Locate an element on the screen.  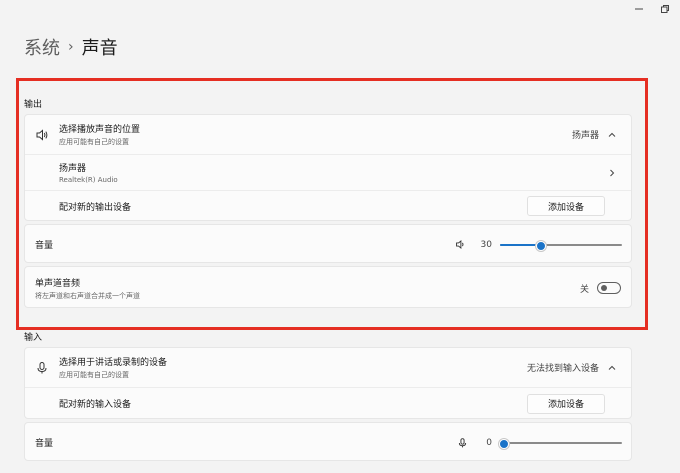
restore-icon is located at coordinates (666, 9).